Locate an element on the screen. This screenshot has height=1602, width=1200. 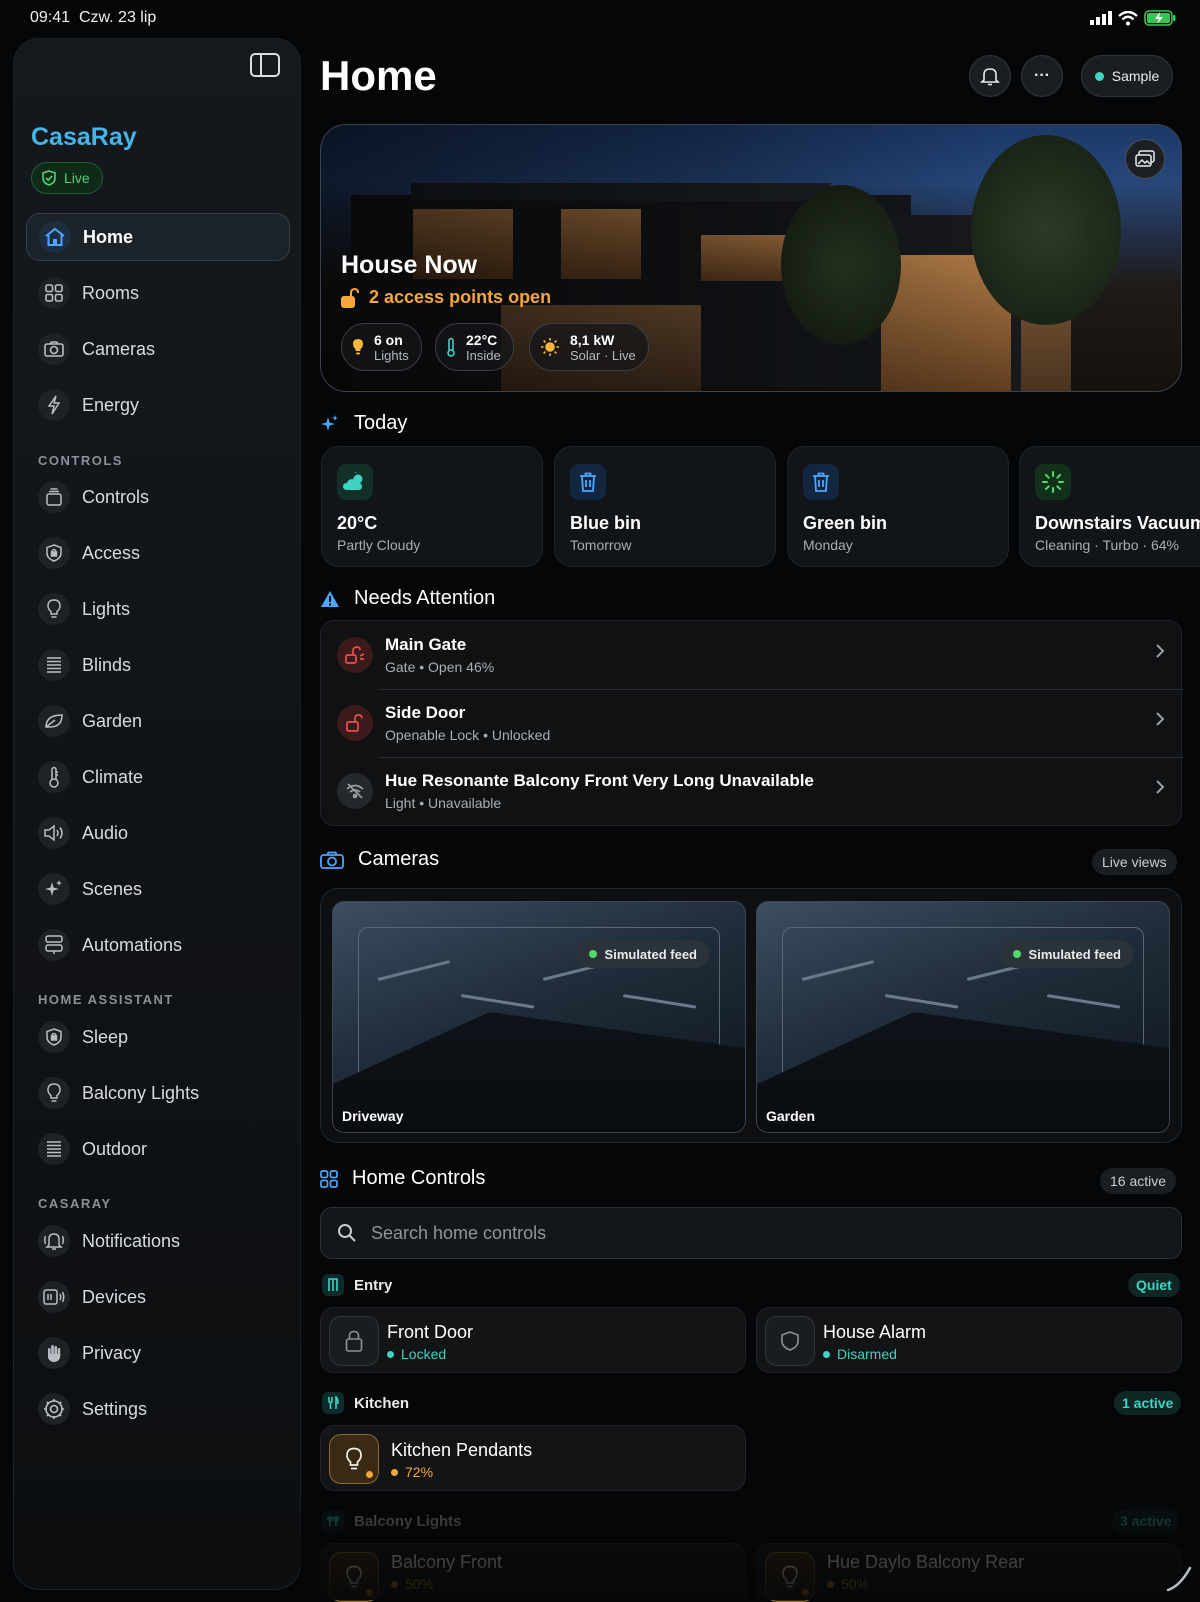
control-front-door: Front Door Locked is located at coordinates (533, 1340).